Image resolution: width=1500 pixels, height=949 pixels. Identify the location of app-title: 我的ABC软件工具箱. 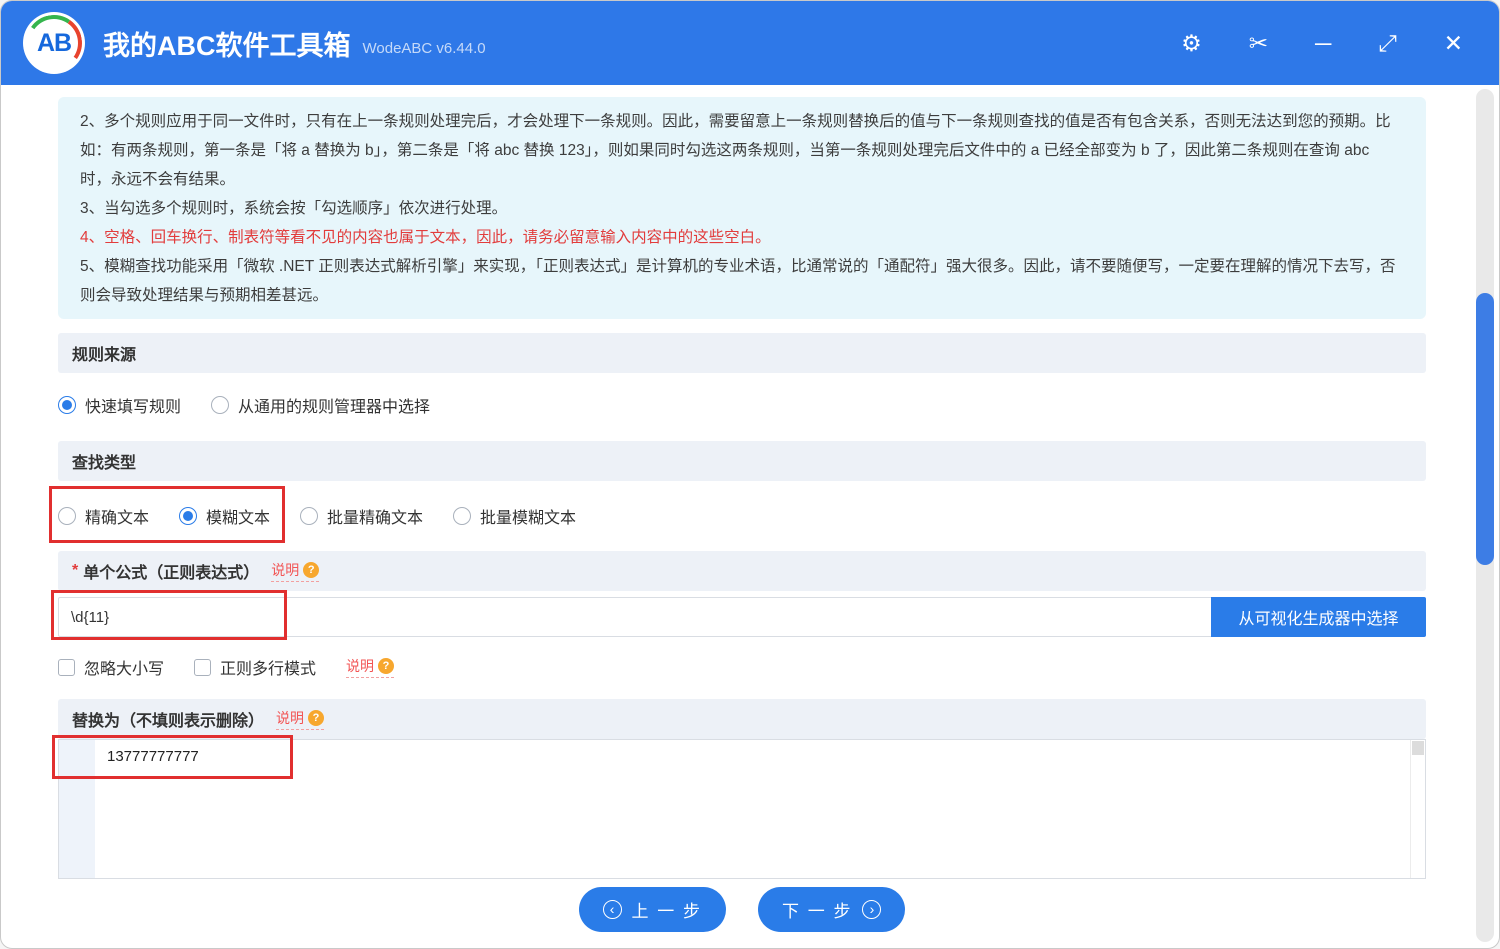
(227, 45).